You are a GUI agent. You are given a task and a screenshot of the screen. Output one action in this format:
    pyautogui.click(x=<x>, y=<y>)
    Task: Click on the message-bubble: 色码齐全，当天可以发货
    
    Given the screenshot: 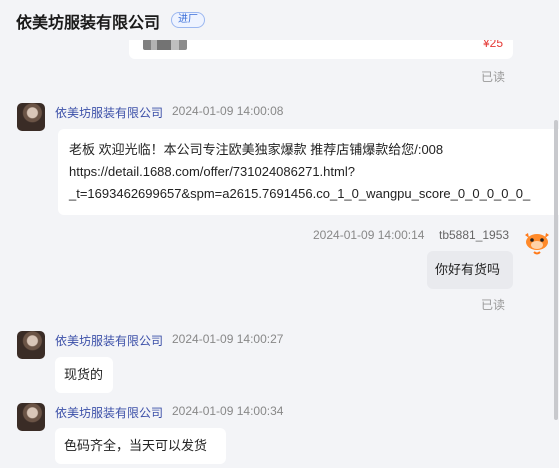 What is the action you would take?
    pyautogui.click(x=140, y=446)
    